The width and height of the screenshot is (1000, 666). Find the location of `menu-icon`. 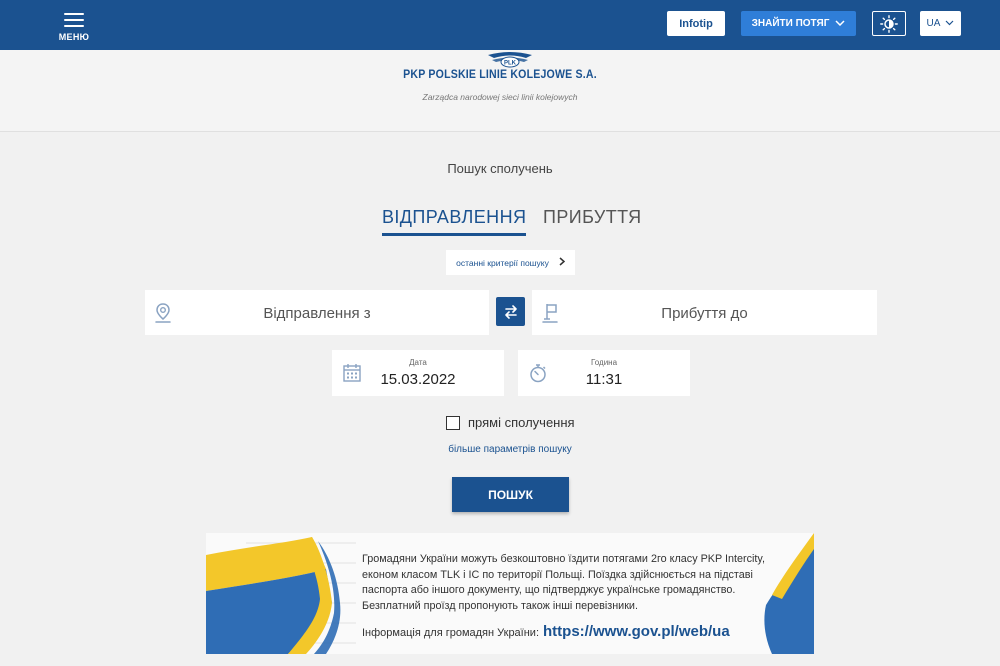

menu-icon is located at coordinates (74, 20).